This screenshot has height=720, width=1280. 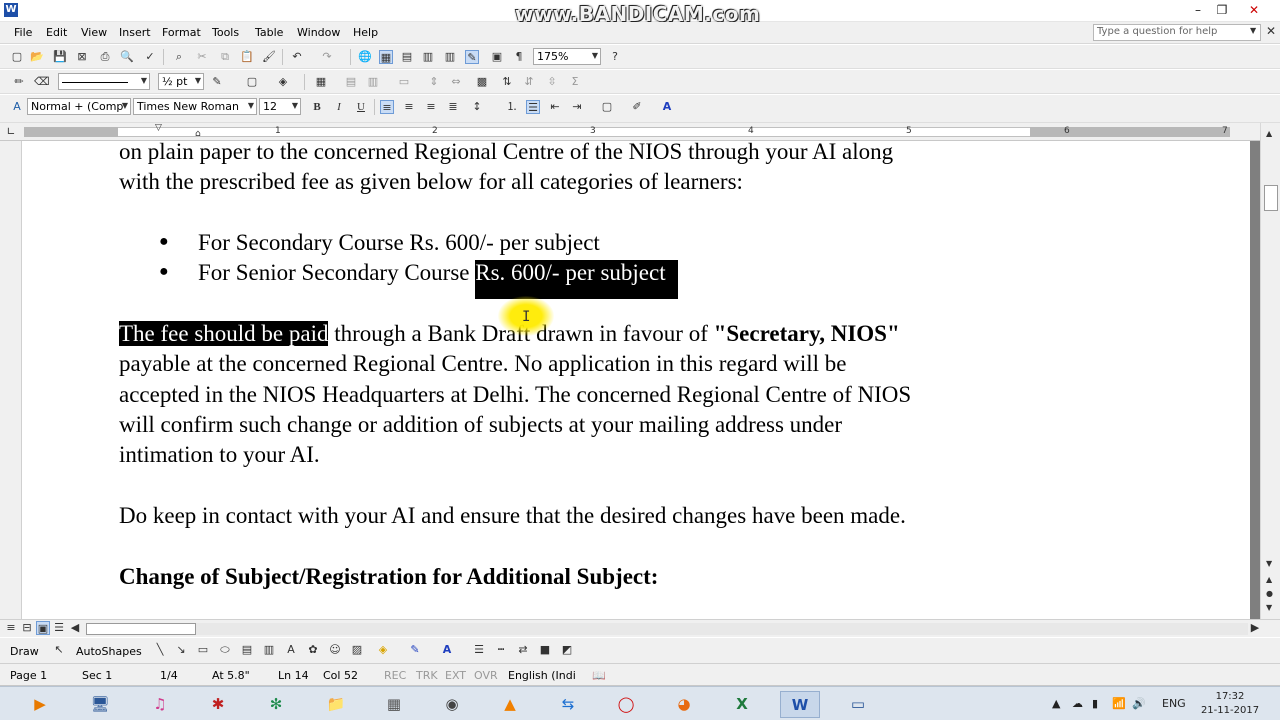 What do you see at coordinates (181, 32) in the screenshot?
I see `menu-format: Format` at bounding box center [181, 32].